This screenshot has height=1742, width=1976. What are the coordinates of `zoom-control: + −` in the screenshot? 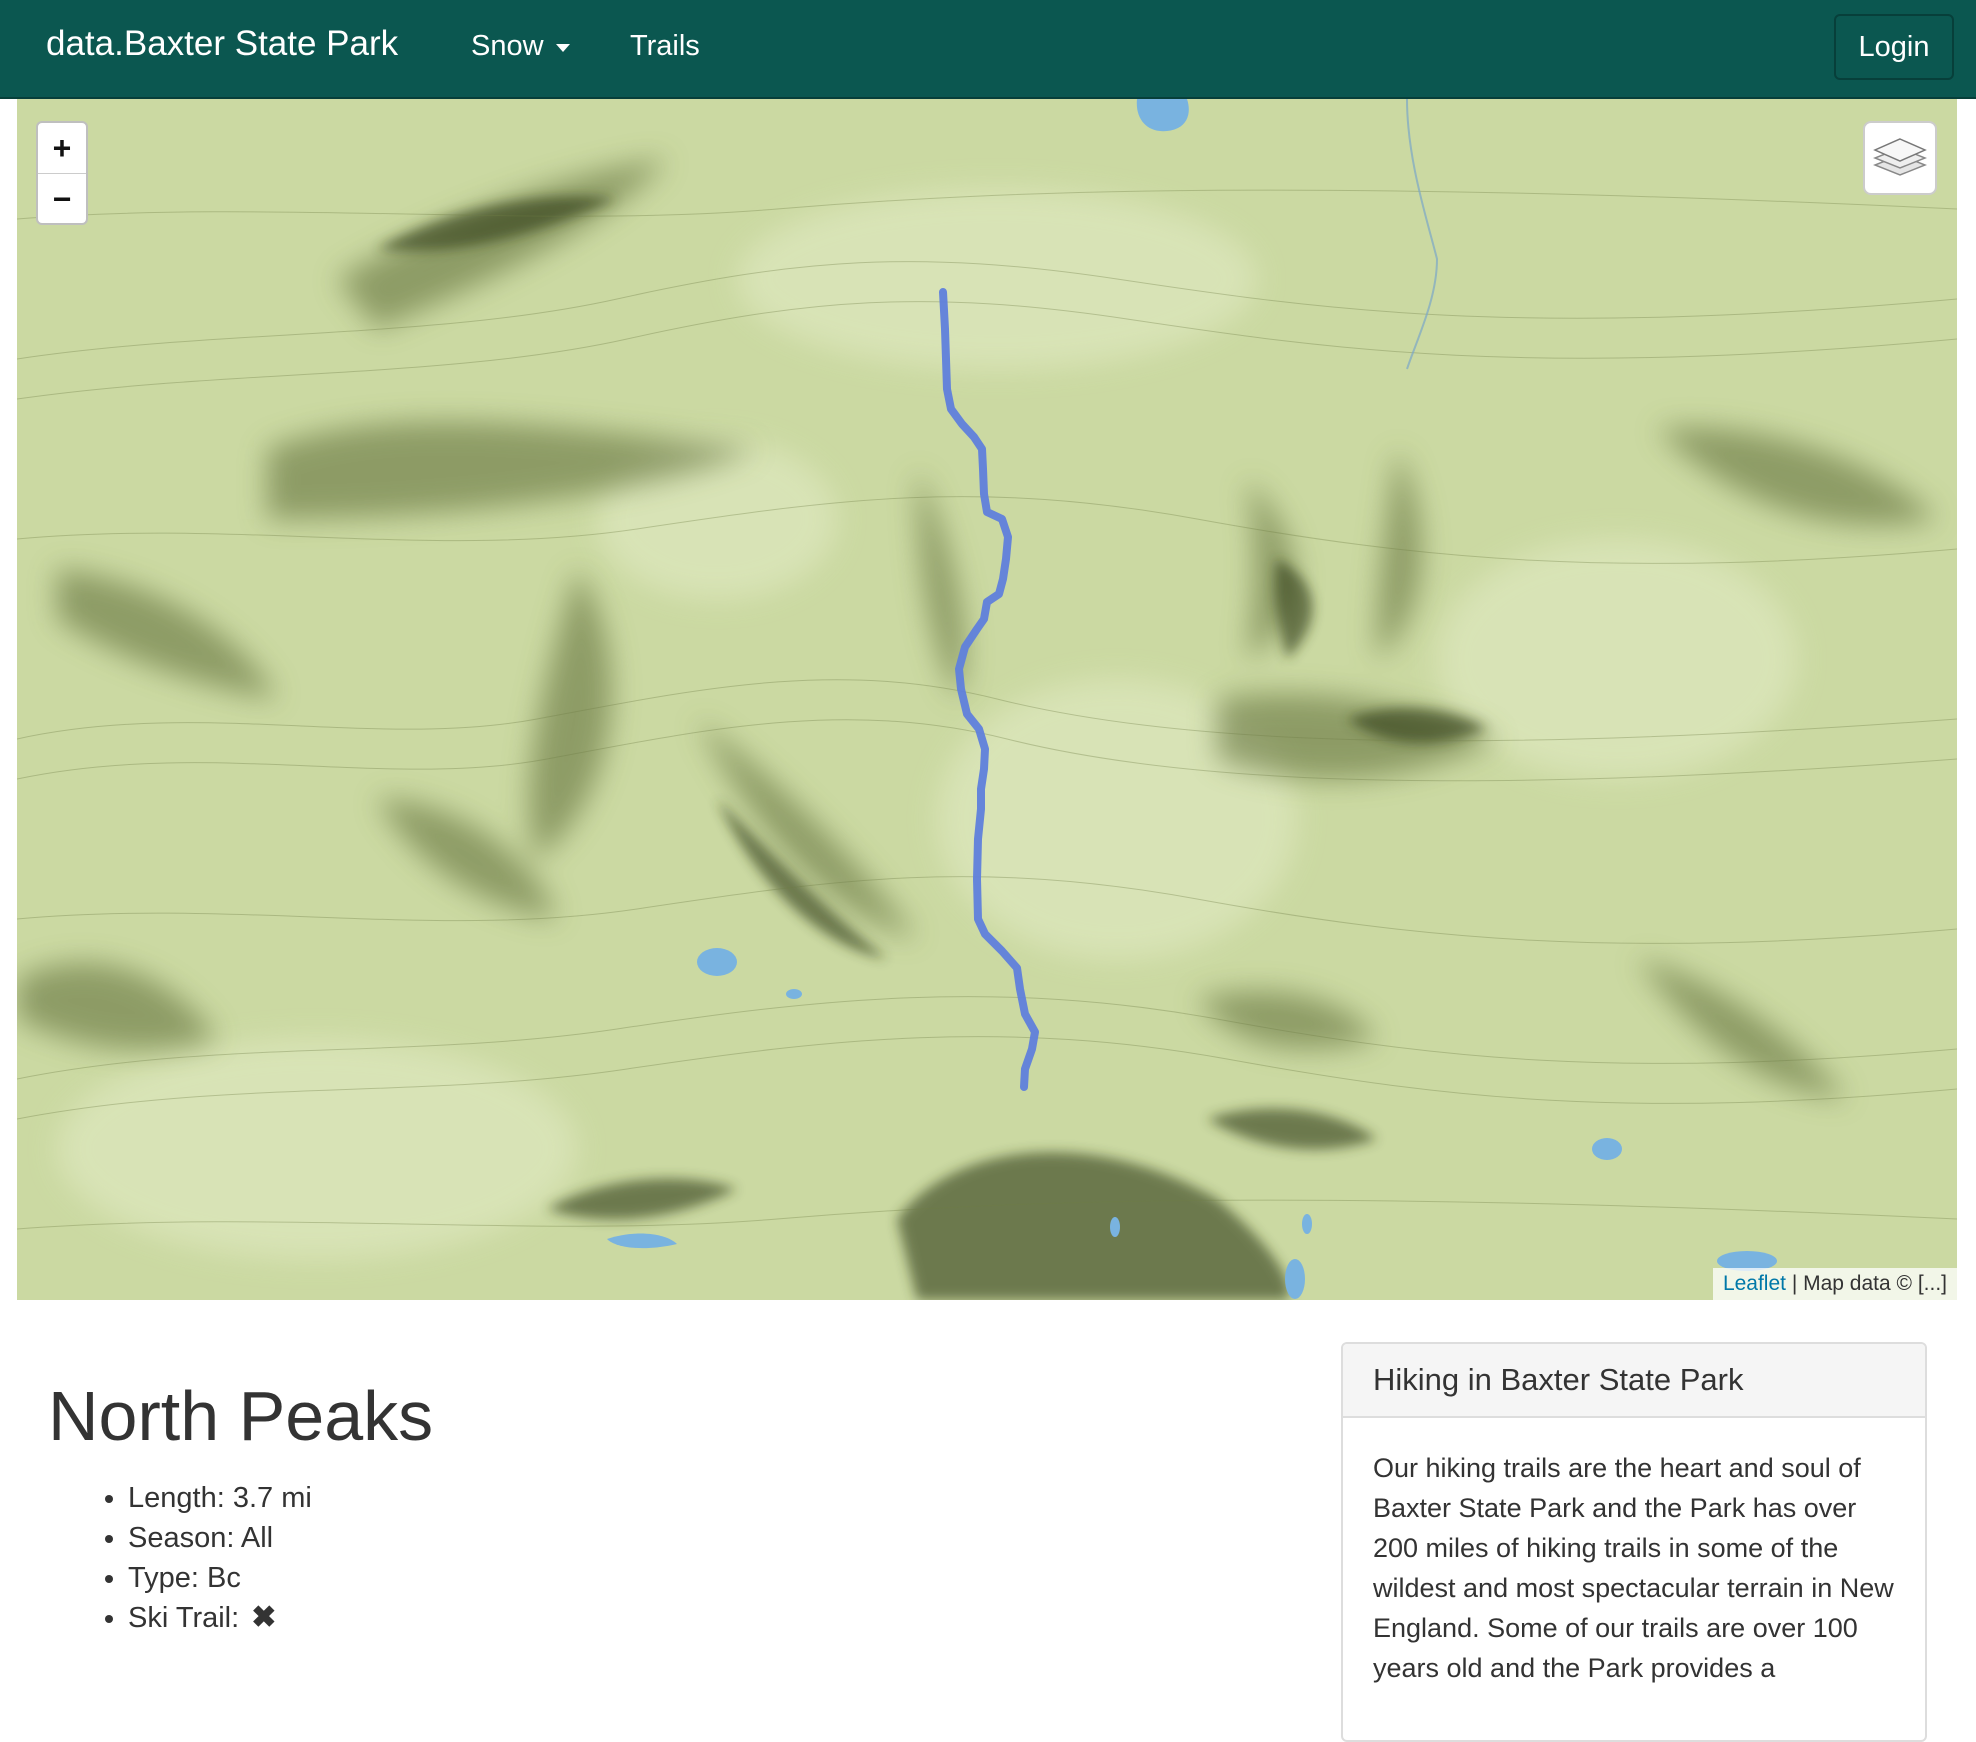 It's located at (62, 173).